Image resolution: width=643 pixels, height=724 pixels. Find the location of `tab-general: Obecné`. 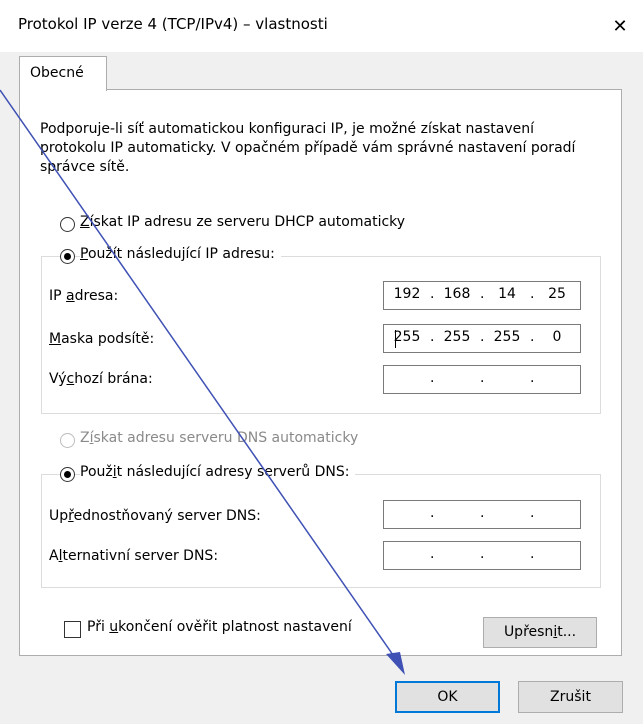

tab-general: Obecné is located at coordinates (63, 73).